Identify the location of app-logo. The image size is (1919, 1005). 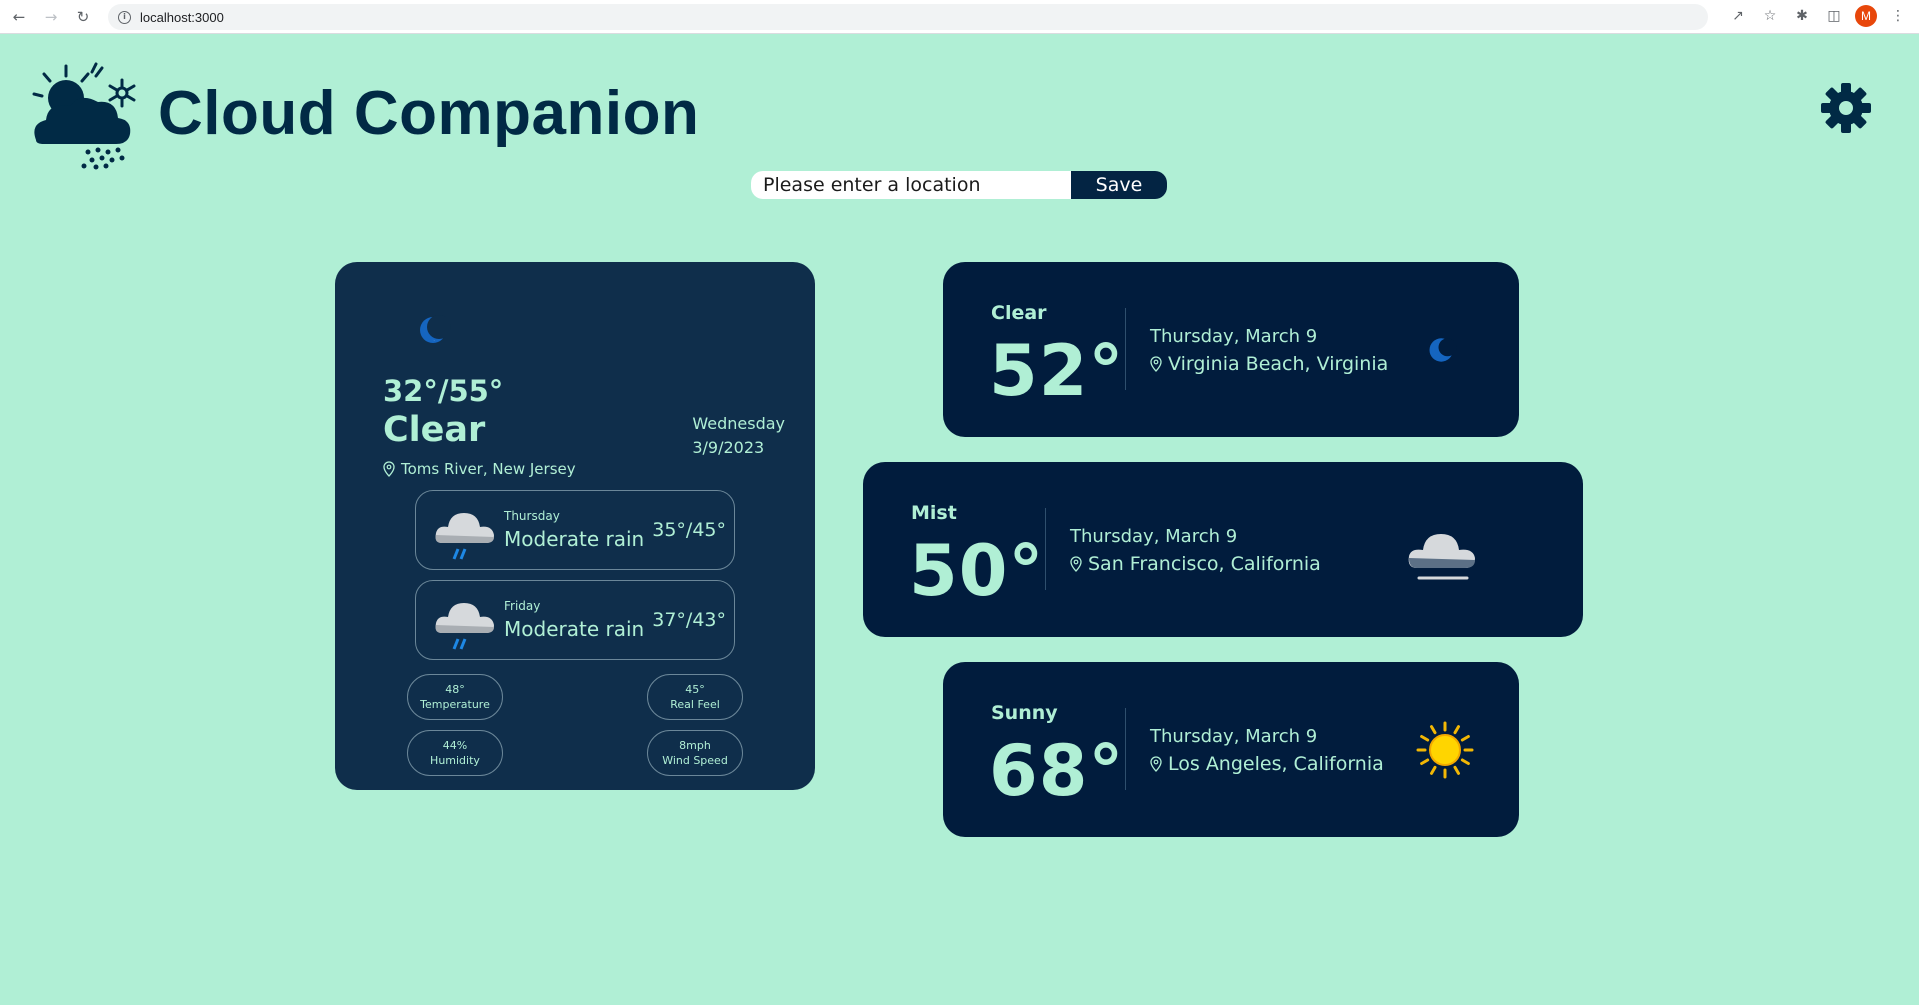
(88, 116).